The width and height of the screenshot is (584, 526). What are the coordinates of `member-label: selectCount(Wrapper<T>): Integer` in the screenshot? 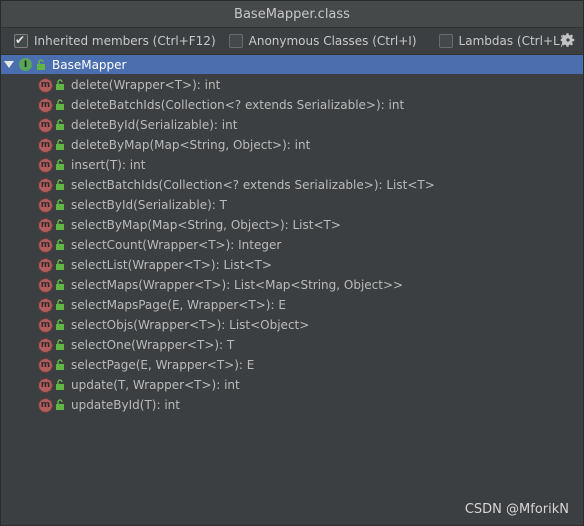 It's located at (176, 245).